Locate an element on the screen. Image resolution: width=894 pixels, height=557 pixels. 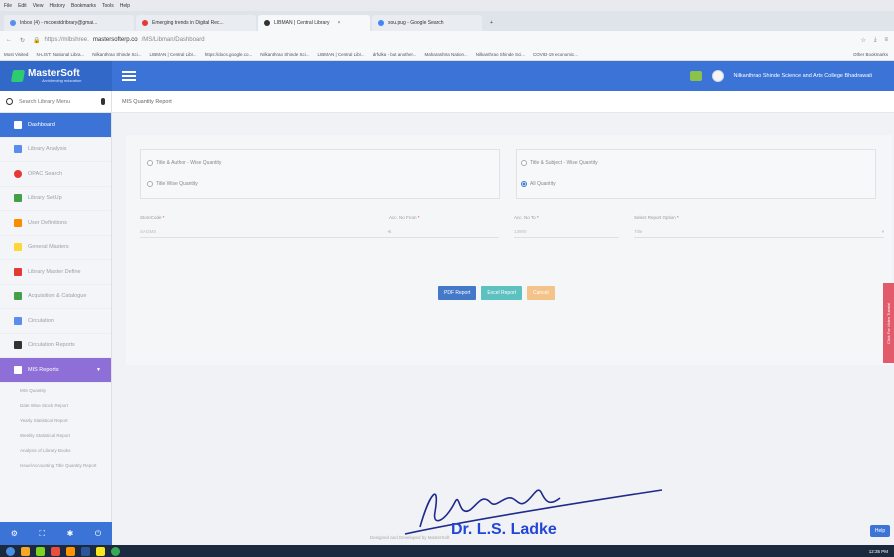
help-button: Help is located at coordinates (880, 531).